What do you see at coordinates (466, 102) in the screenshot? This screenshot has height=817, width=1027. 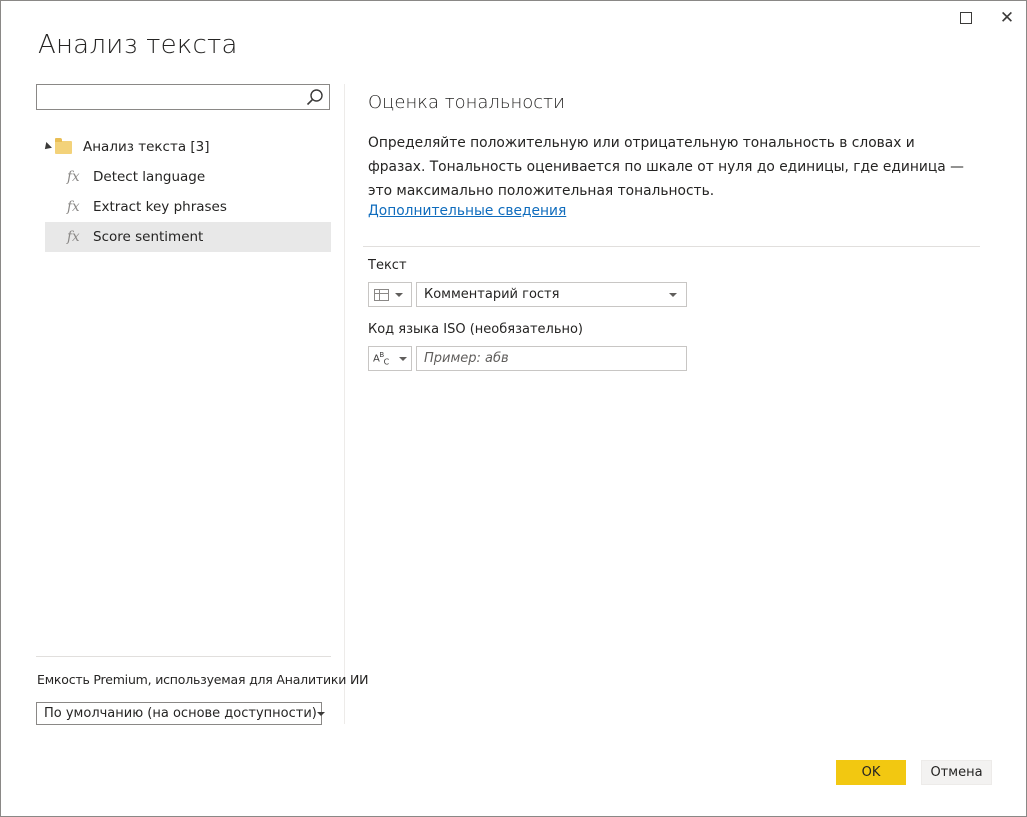 I see `section-title: Оценка тональности` at bounding box center [466, 102].